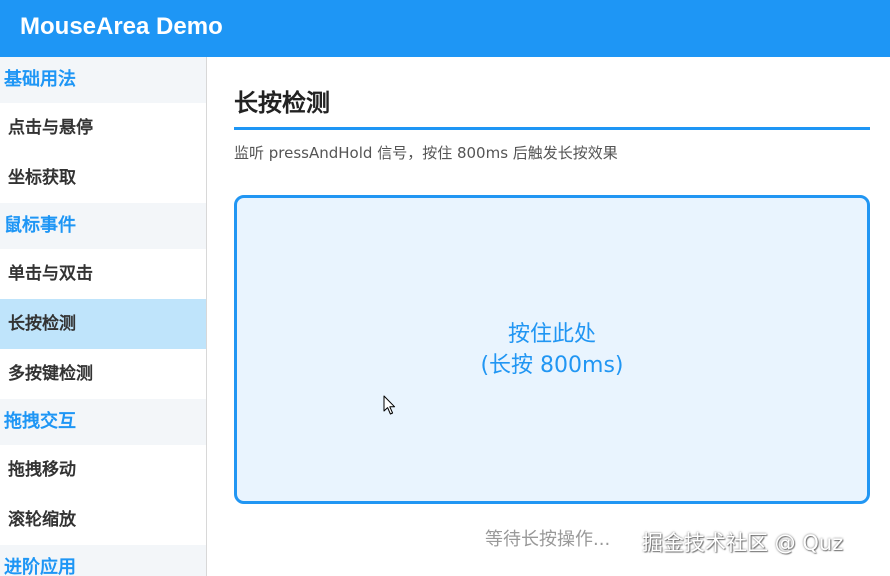 This screenshot has height=576, width=890. Describe the element at coordinates (121, 26) in the screenshot. I see `app-title: MouseArea Demo` at that location.